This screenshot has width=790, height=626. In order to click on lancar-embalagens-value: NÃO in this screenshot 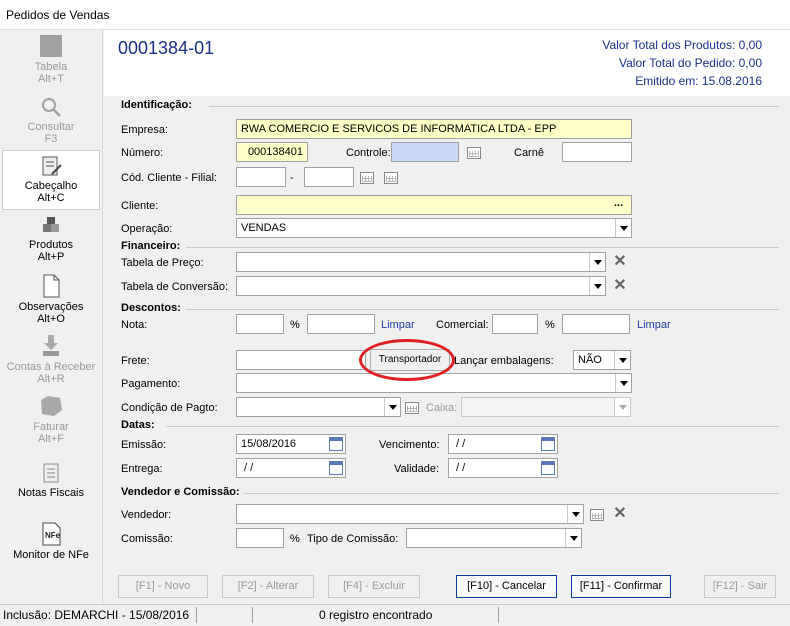, I will do `click(590, 360)`.